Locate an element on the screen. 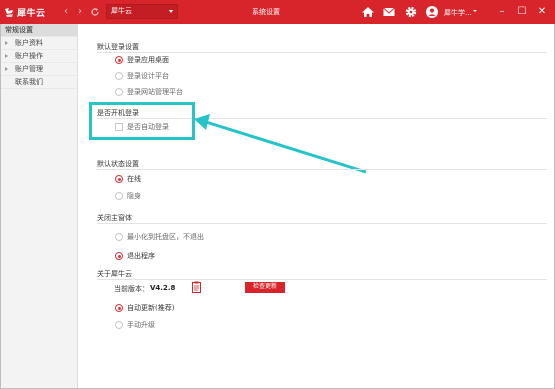 This screenshot has width=555, height=389. highlight-box is located at coordinates (142, 121).